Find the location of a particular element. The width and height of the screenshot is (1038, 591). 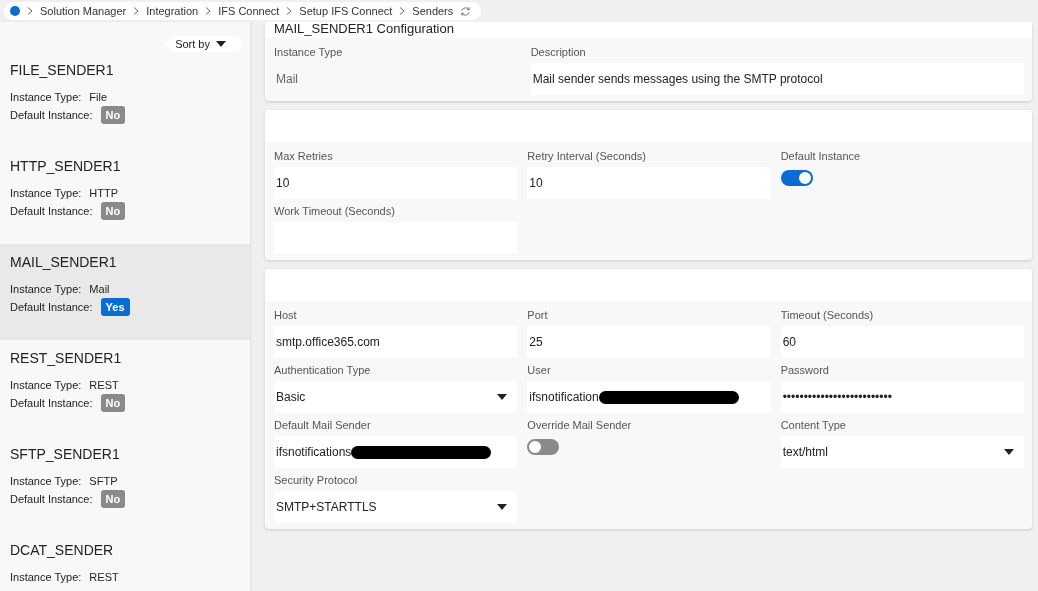

input-field: 60 is located at coordinates (902, 342).